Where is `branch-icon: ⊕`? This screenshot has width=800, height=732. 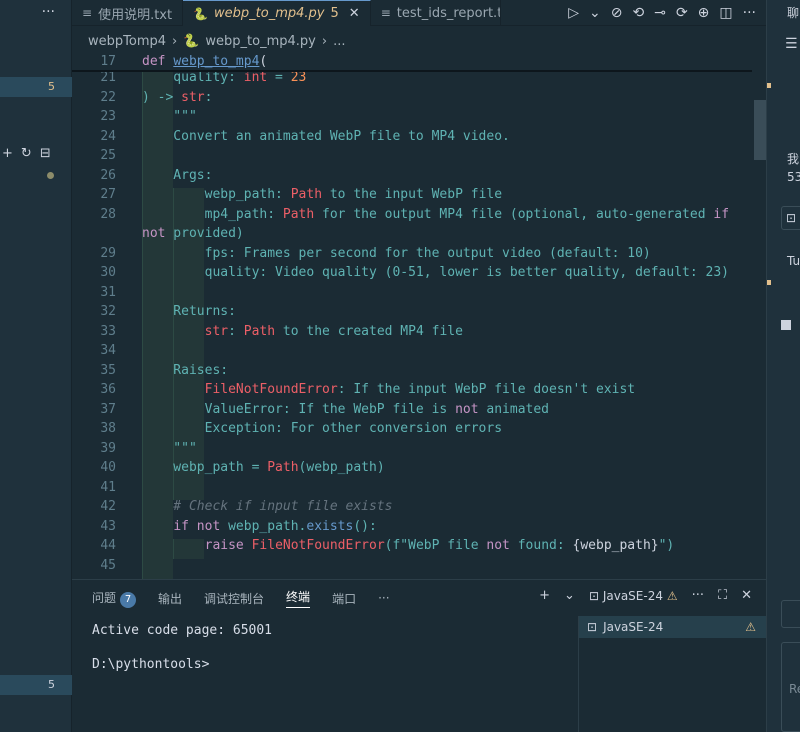
branch-icon: ⊕ is located at coordinates (704, 13).